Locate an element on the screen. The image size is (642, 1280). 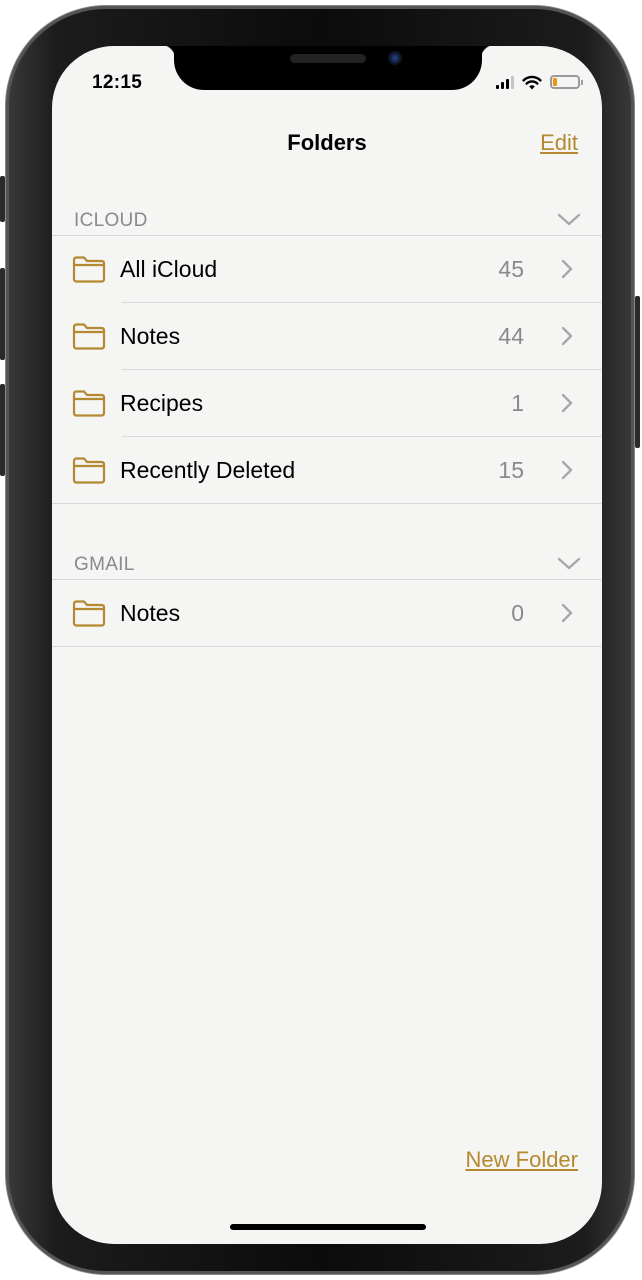
page-title: Folders is located at coordinates (327, 142).